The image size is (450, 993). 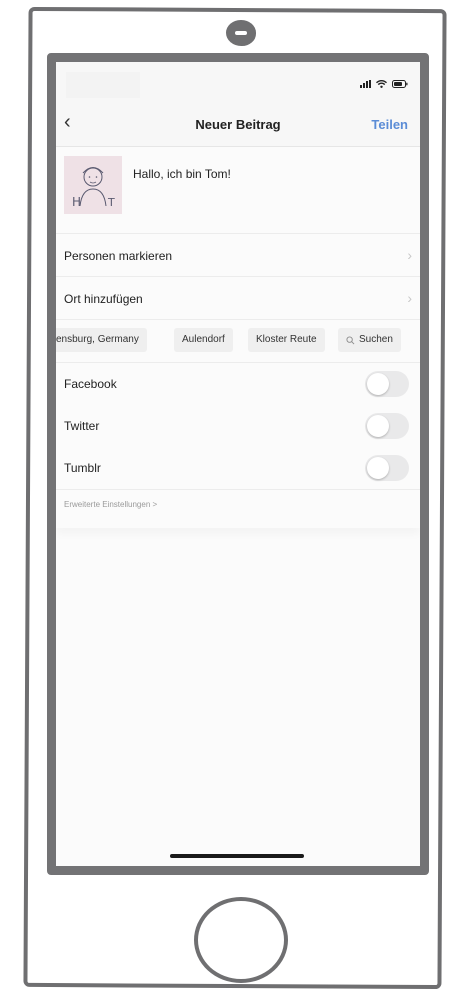 I want to click on page-title: Neuer Beitrag, so click(x=238, y=124).